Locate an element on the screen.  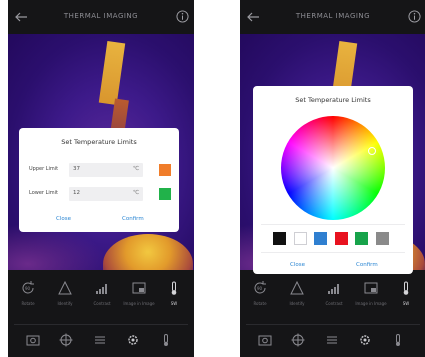
color-wheel-handle is located at coordinates (372, 151).